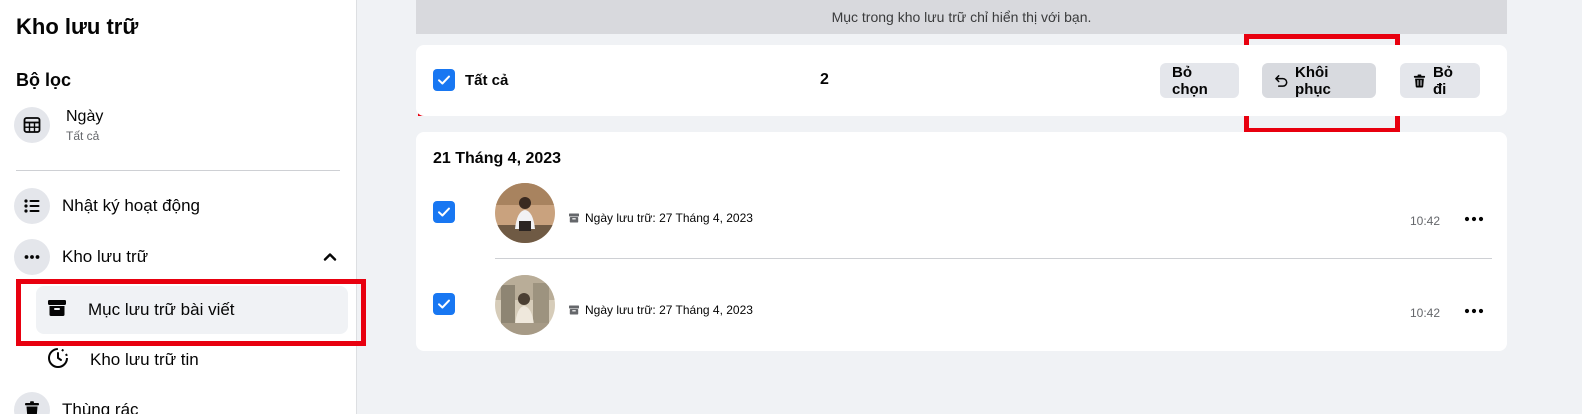  Describe the element at coordinates (487, 80) in the screenshot. I see `select-all-label: Tất cả` at that location.